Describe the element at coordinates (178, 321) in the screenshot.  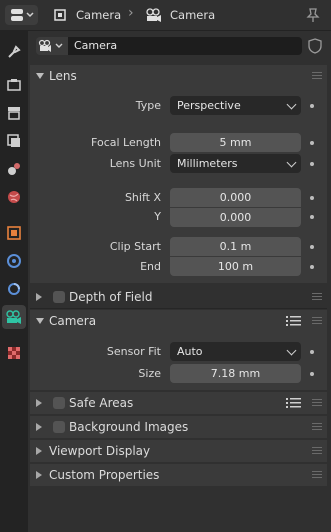
I see `camera-panel-header: Camera` at that location.